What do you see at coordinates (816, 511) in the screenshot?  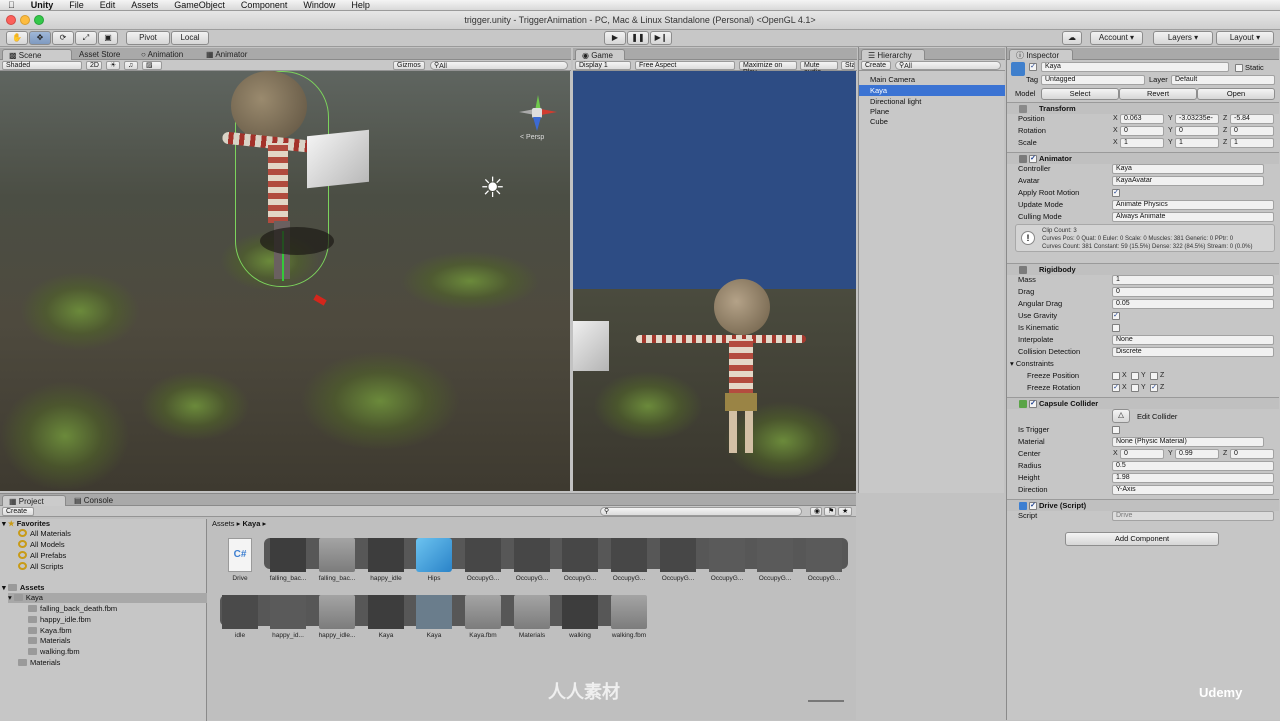 I see `filter-type-icon: ◉` at bounding box center [816, 511].